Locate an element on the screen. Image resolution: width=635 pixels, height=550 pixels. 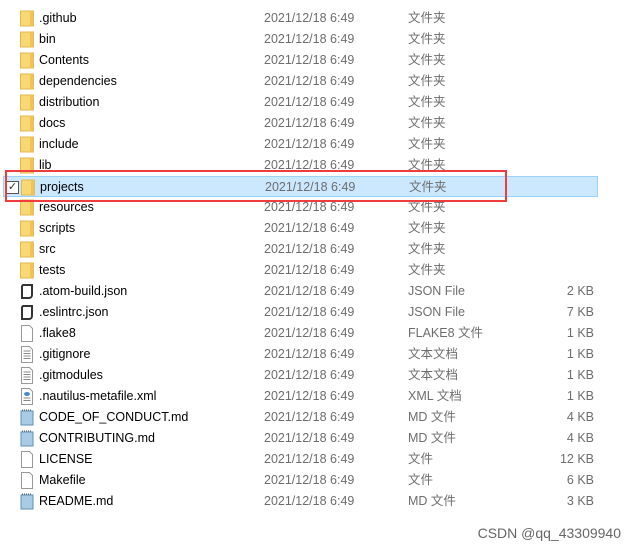
file-name: .atom-build.json is located at coordinates (83, 291).